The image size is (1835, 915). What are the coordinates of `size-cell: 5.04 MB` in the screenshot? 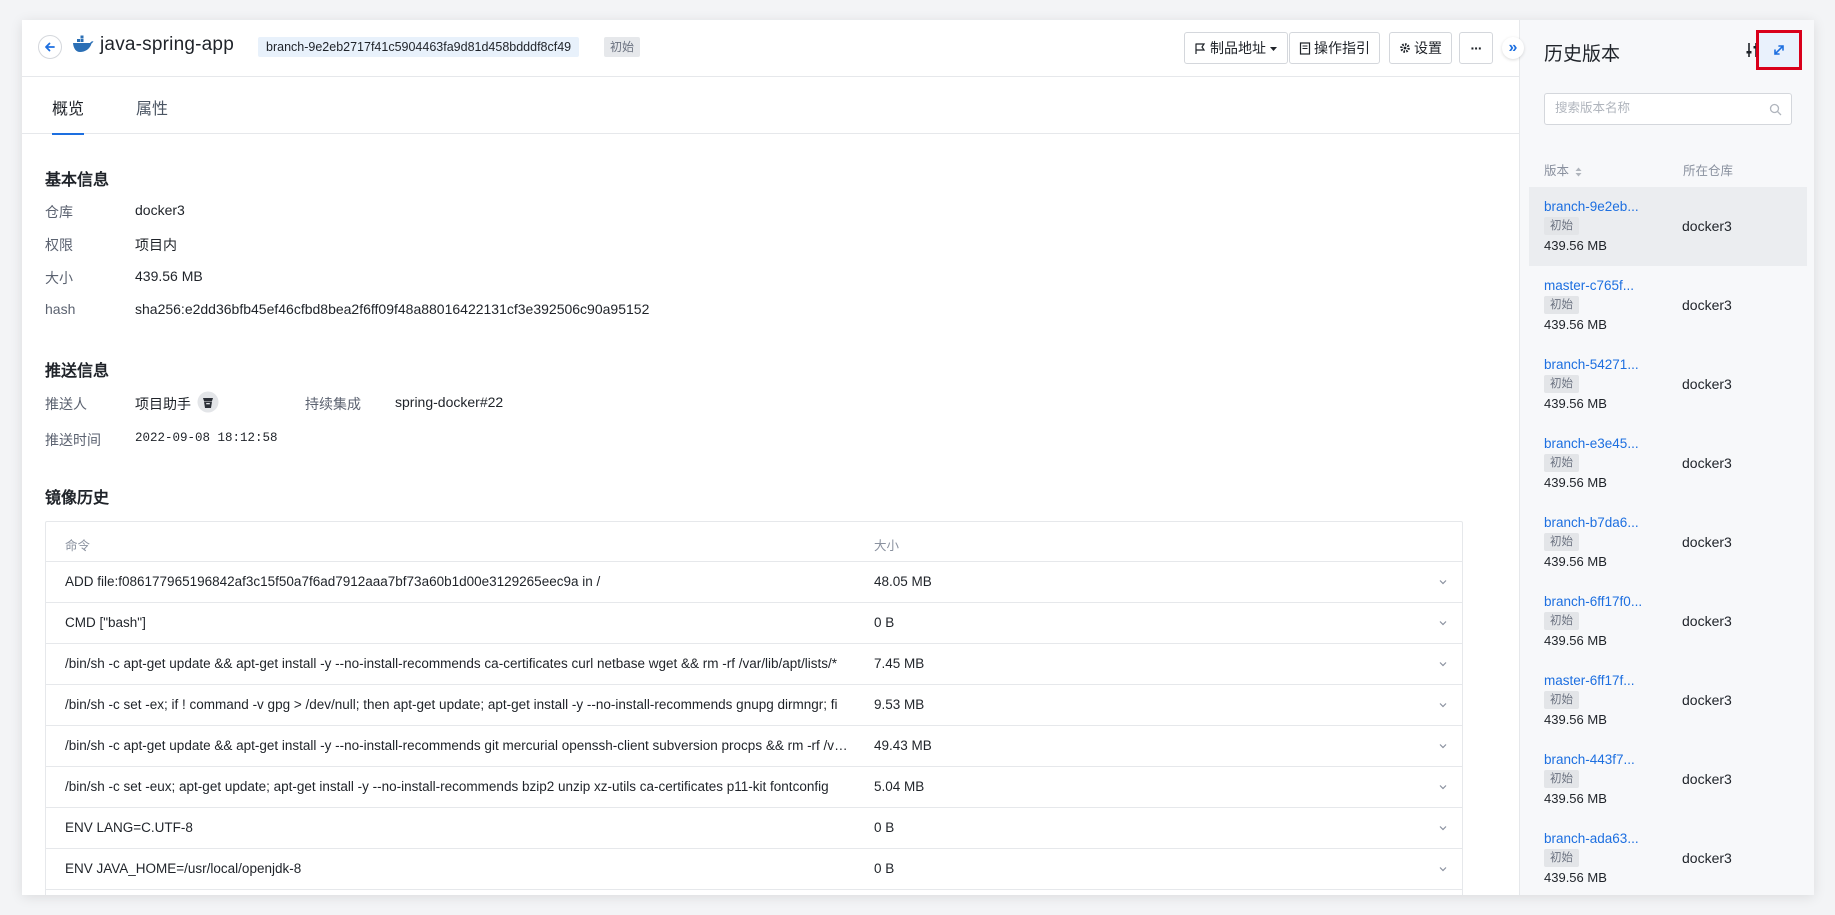 It's located at (899, 786).